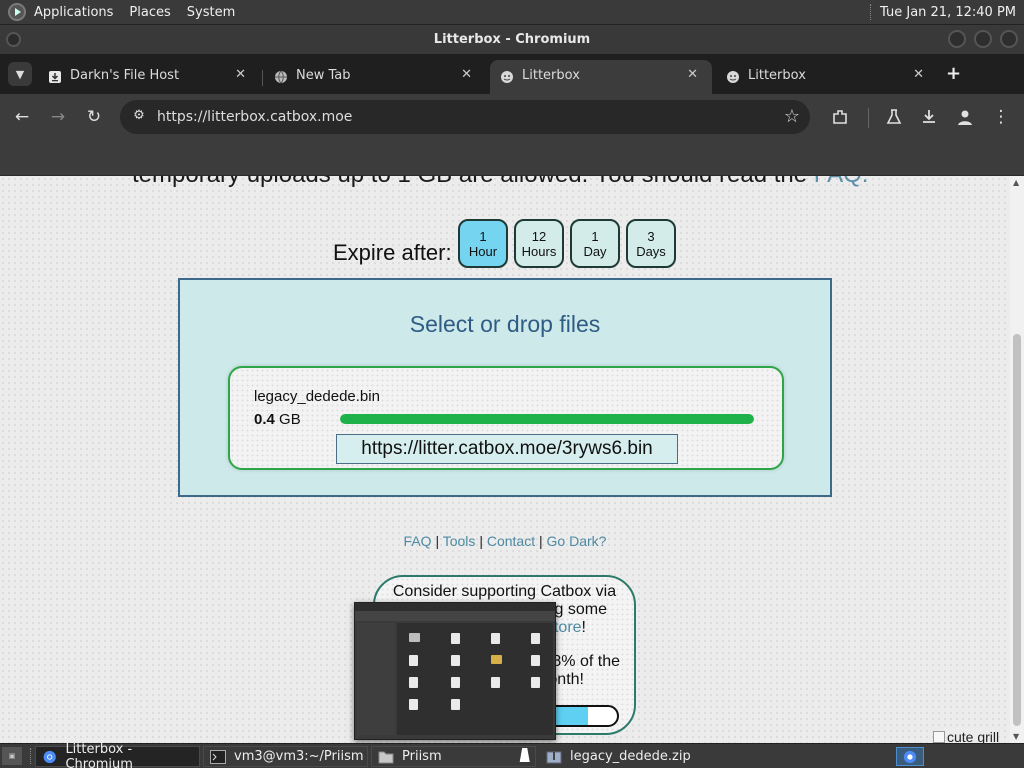 The image size is (1024, 768). I want to click on footer-go-dark-link: Go Dark?, so click(577, 541).